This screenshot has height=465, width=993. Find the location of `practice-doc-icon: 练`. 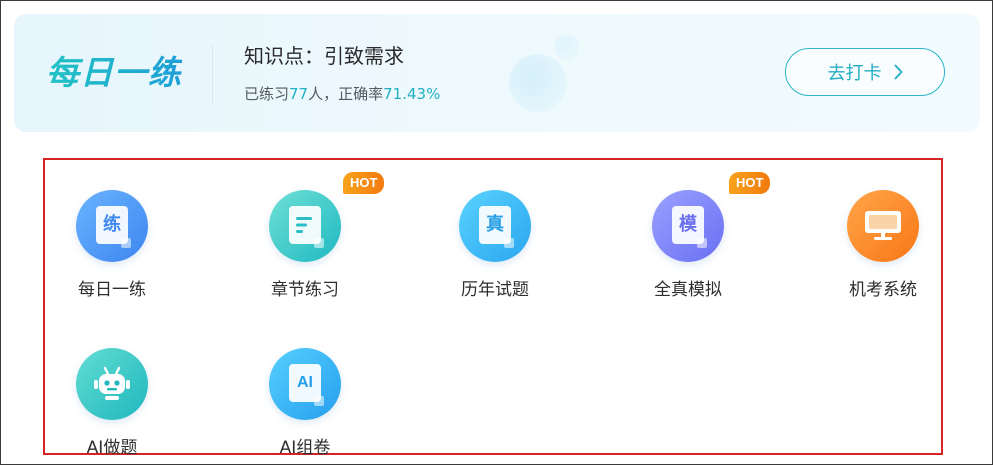

practice-doc-icon: 练 is located at coordinates (112, 226).